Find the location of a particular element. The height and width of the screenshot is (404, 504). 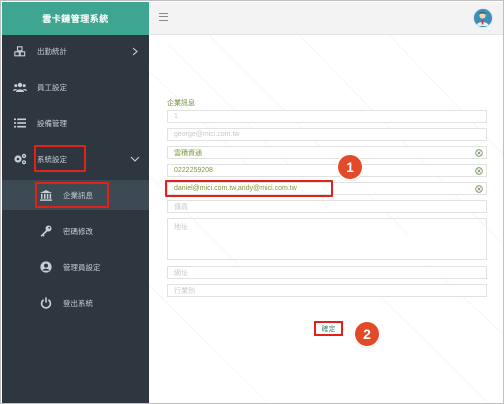

sidebar-item-devices: 設備管理 is located at coordinates (75, 123).